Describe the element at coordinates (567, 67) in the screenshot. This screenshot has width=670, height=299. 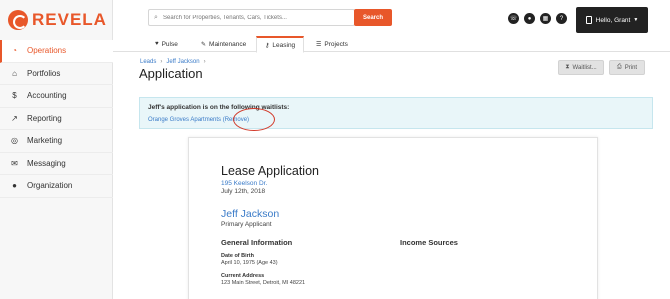
I see `hourglass-icon: ⧗` at that location.